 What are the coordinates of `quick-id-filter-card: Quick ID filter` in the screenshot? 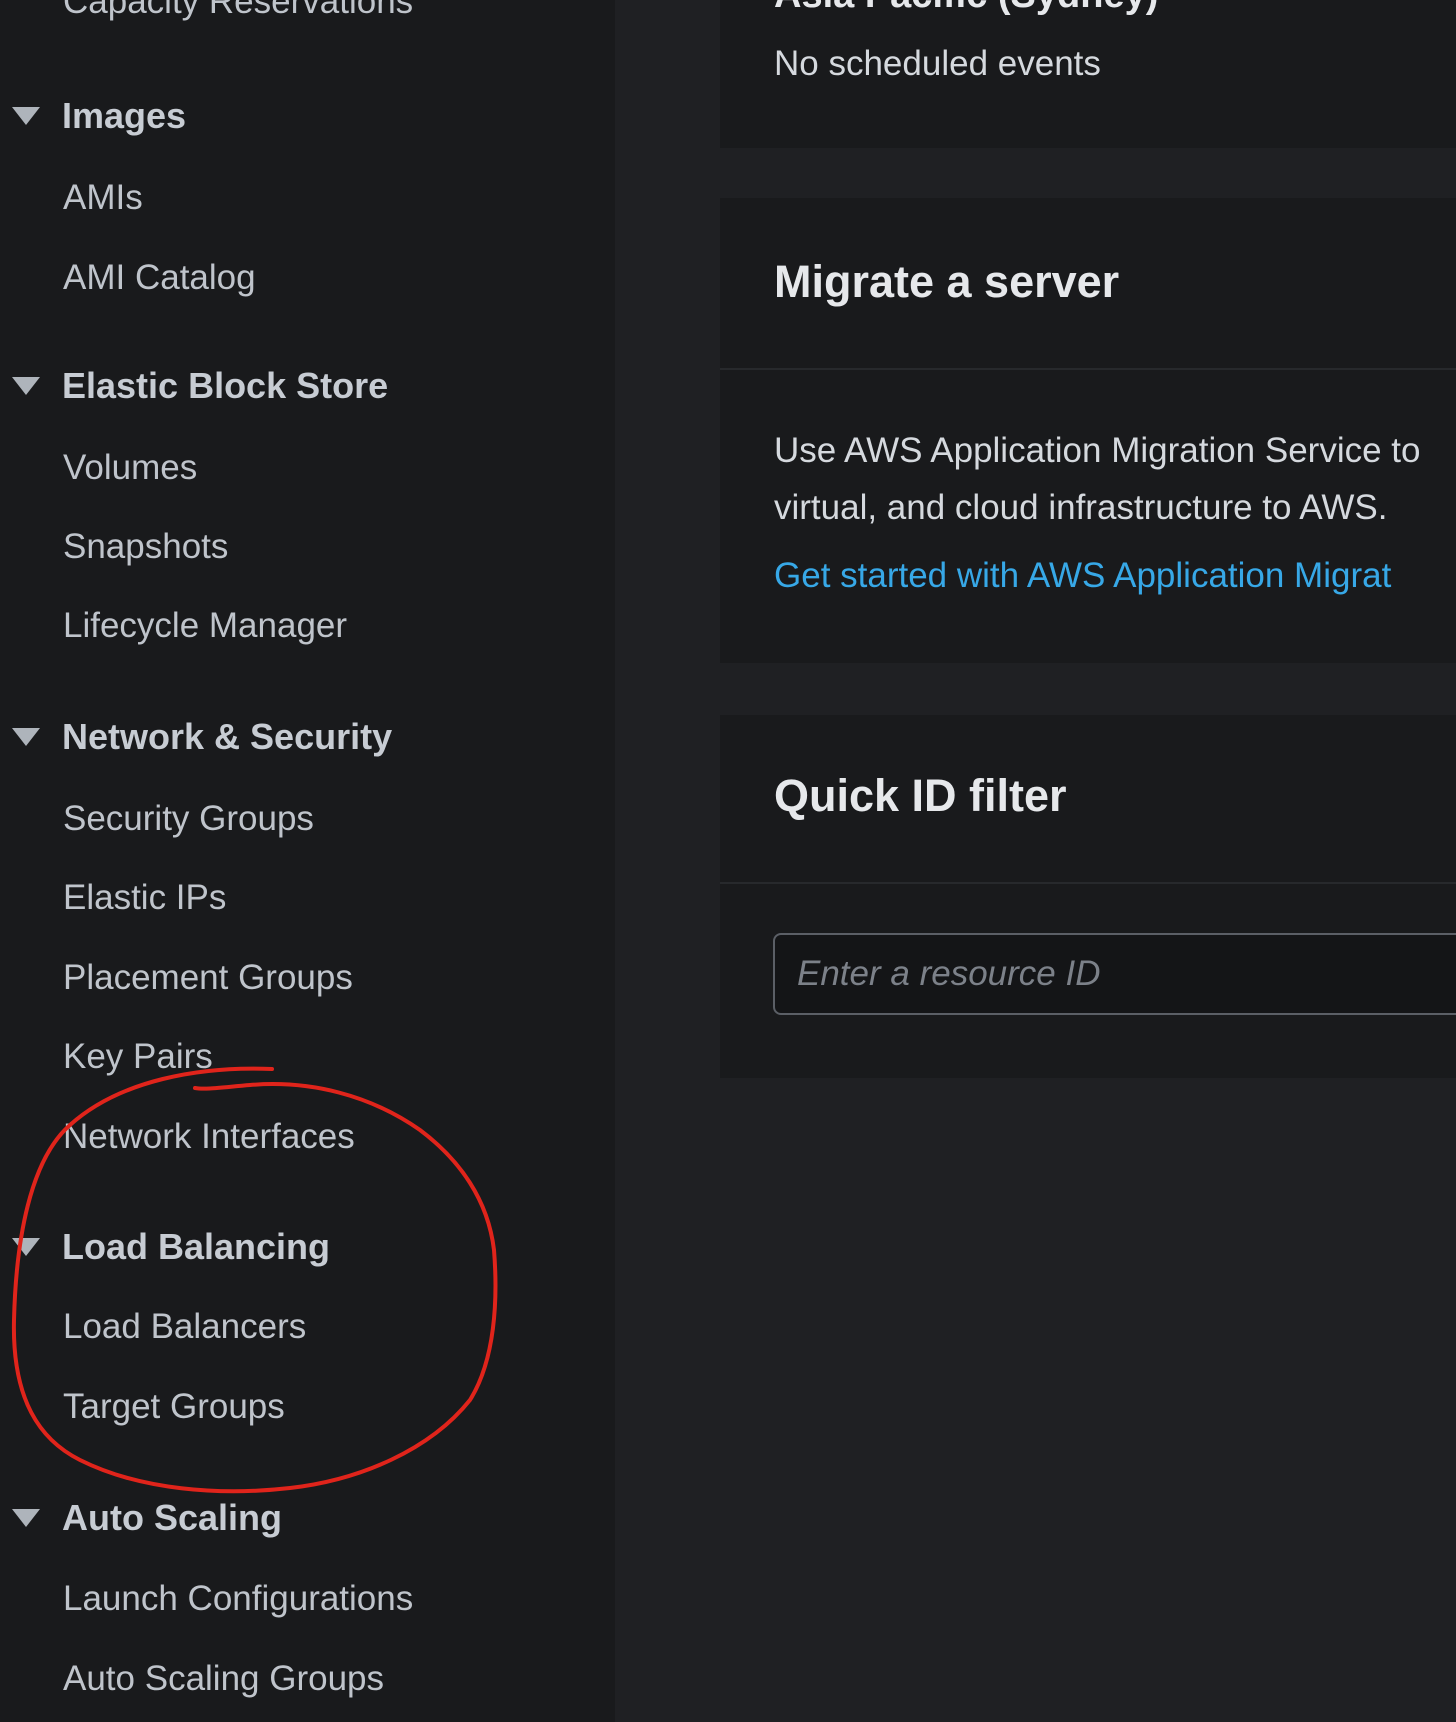 It's located at (1088, 896).